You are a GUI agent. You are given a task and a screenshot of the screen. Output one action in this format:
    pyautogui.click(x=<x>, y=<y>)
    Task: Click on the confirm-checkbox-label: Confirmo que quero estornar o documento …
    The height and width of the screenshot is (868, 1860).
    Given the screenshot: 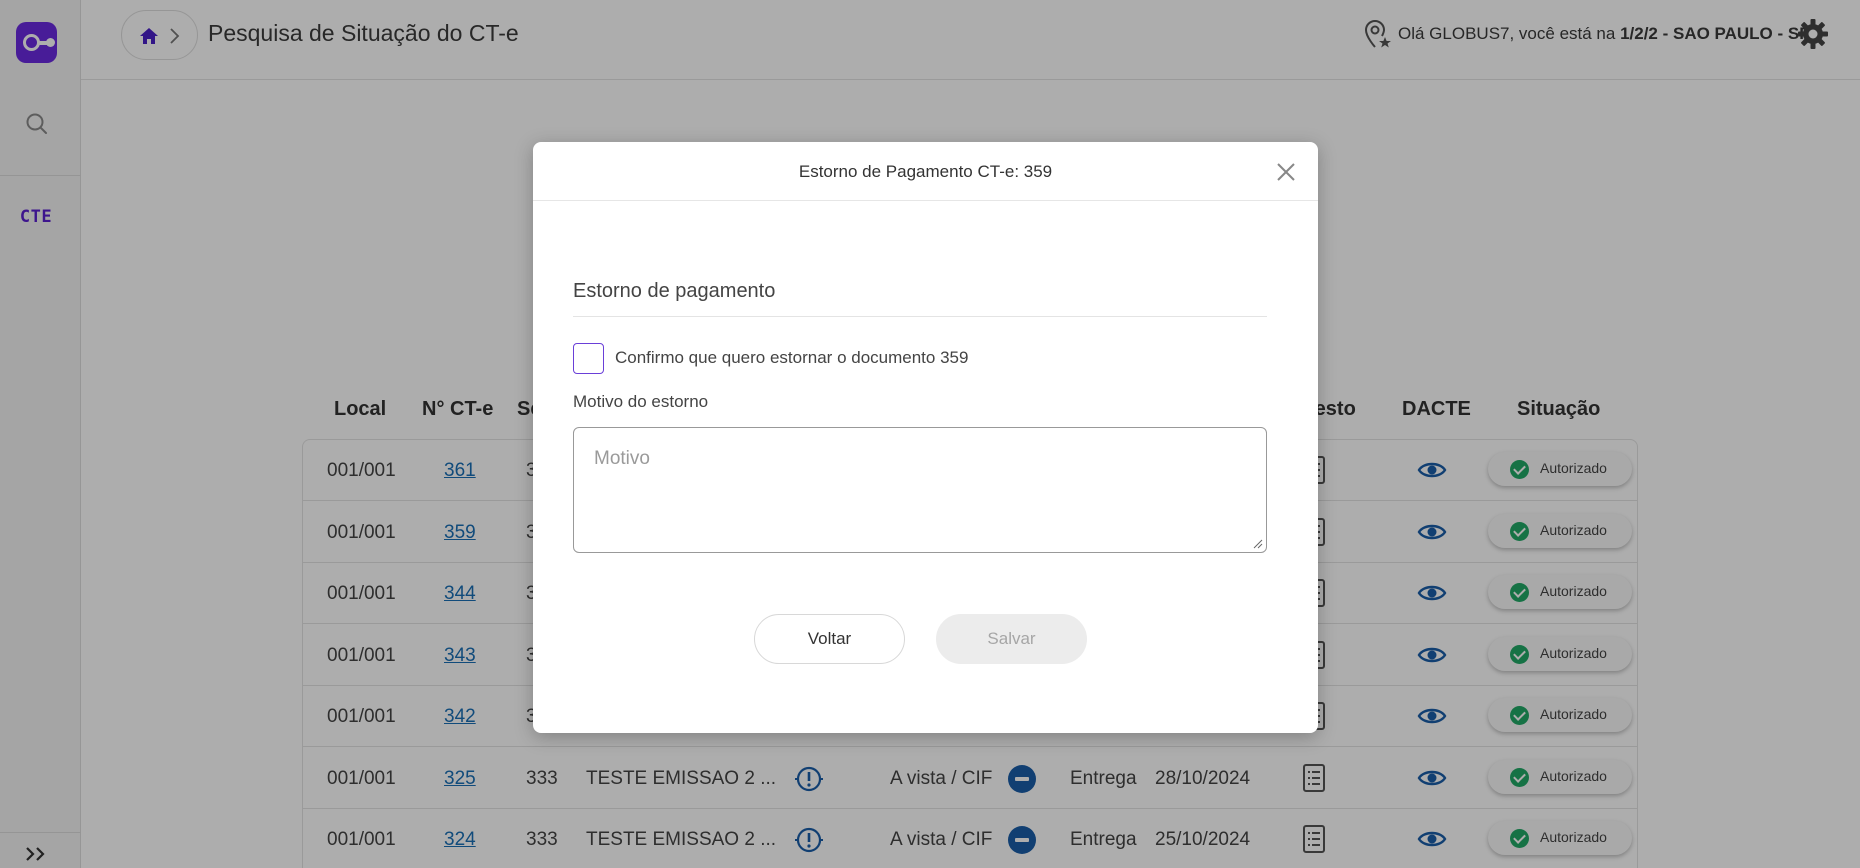 What is the action you would take?
    pyautogui.click(x=791, y=358)
    